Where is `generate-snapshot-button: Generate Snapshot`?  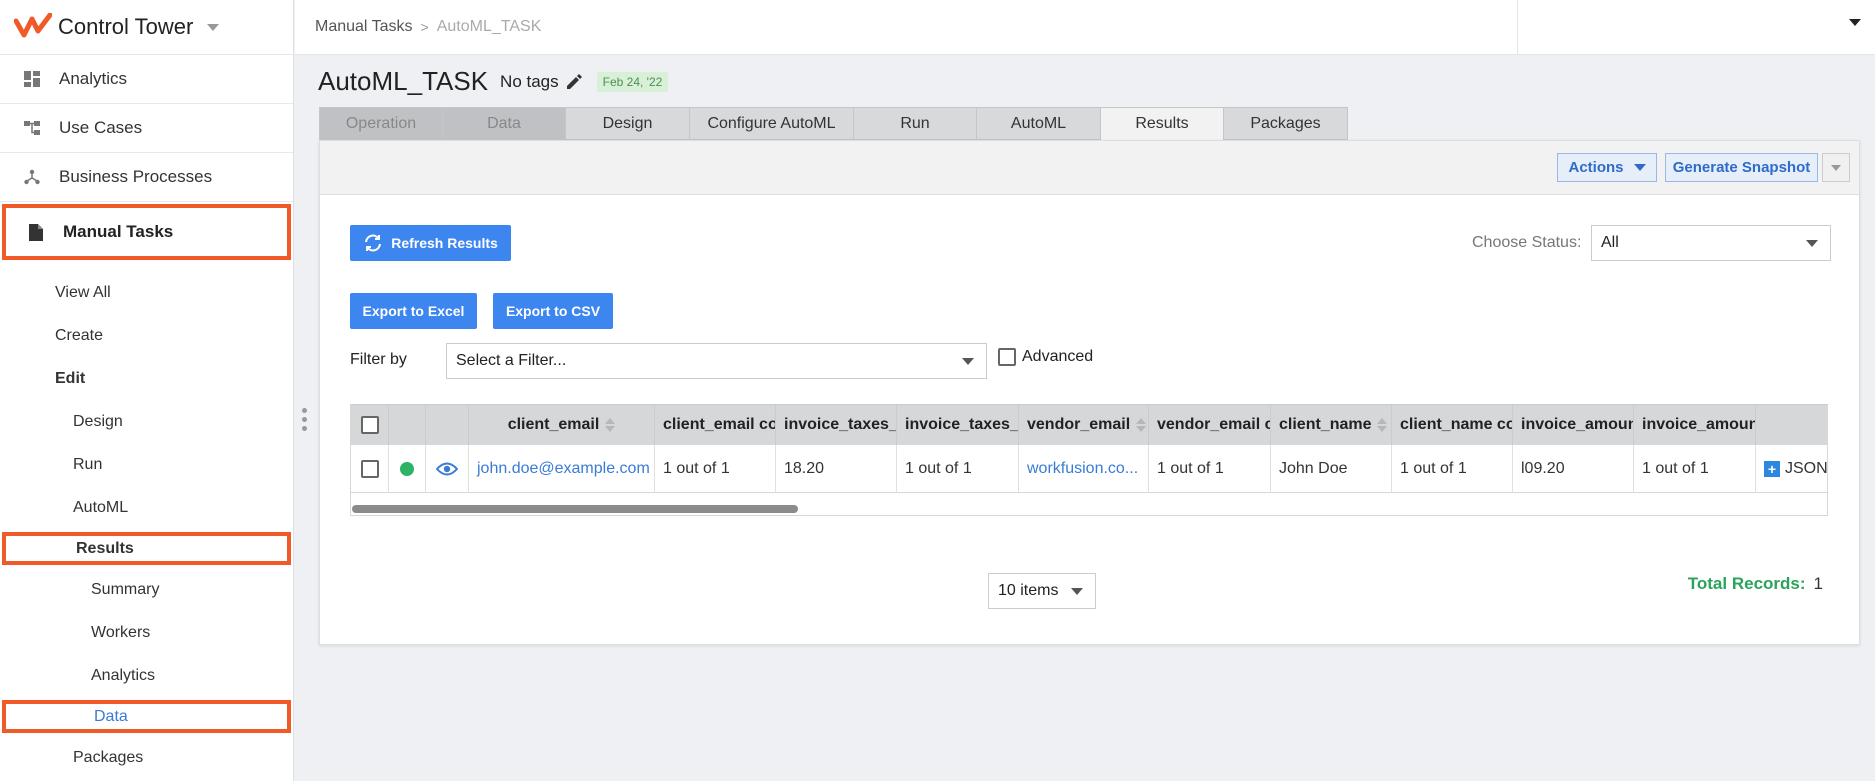 generate-snapshot-button: Generate Snapshot is located at coordinates (1741, 167).